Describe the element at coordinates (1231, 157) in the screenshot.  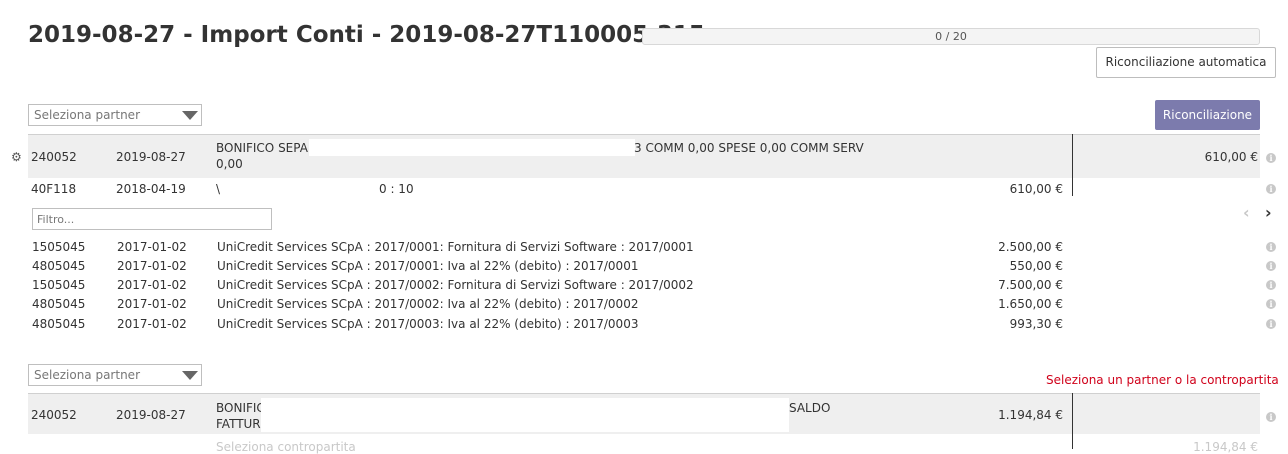
I see `statement-amount: 610,00 €` at that location.